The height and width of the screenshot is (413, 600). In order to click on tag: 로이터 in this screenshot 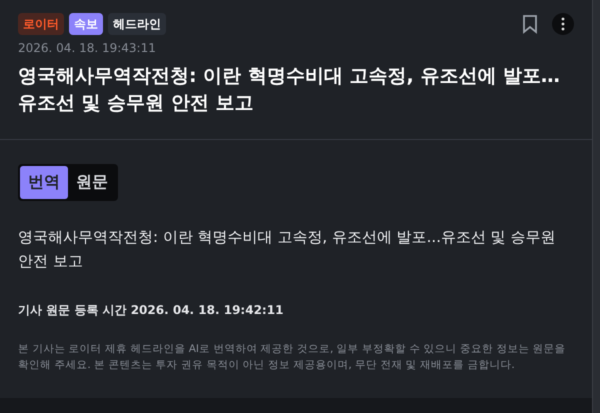, I will do `click(41, 24)`.